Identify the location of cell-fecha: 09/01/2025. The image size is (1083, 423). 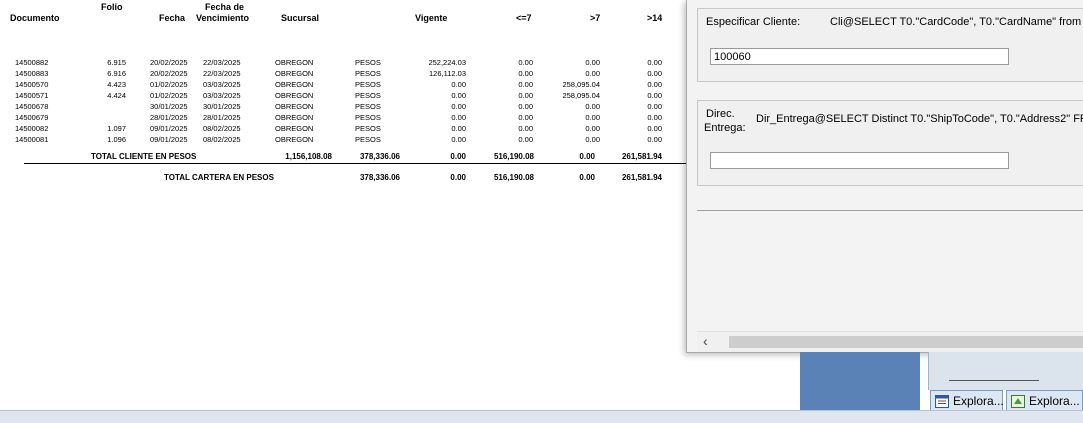
(169, 128).